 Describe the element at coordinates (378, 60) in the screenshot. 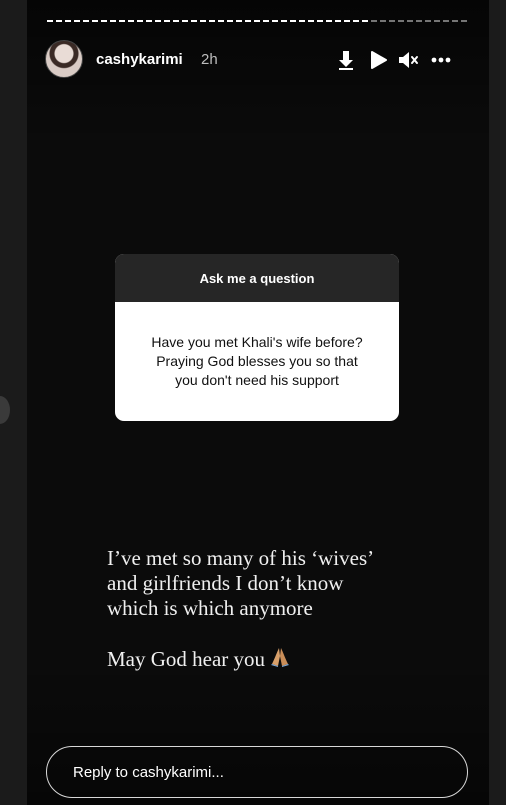

I see `play-icon` at that location.